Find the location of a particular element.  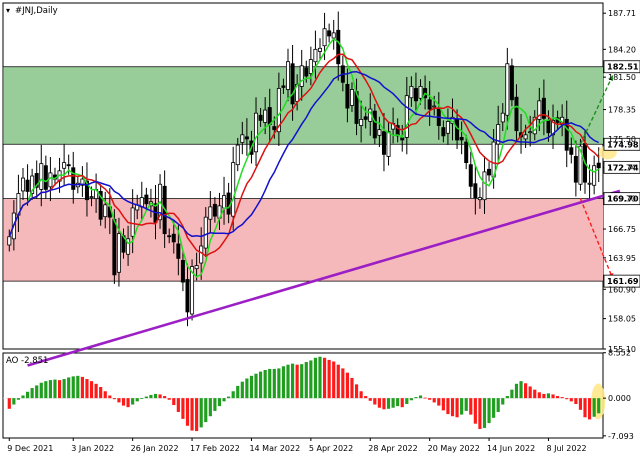

ao-title: AO -2.851 is located at coordinates (27, 361).